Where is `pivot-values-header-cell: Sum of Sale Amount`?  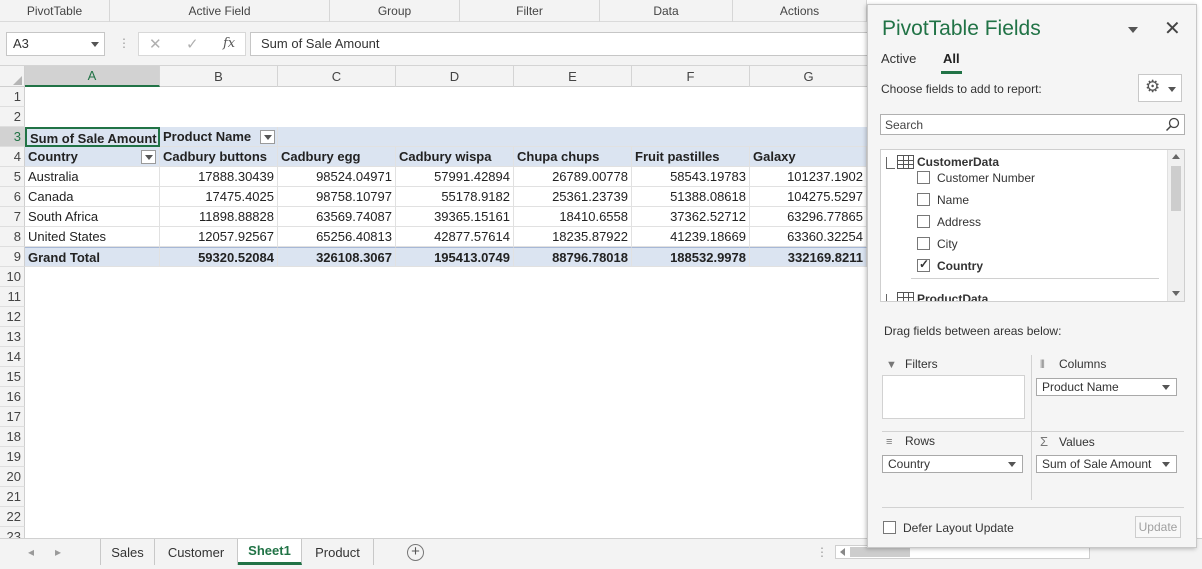
pivot-values-header-cell: Sum of Sale Amount is located at coordinates (92, 137).